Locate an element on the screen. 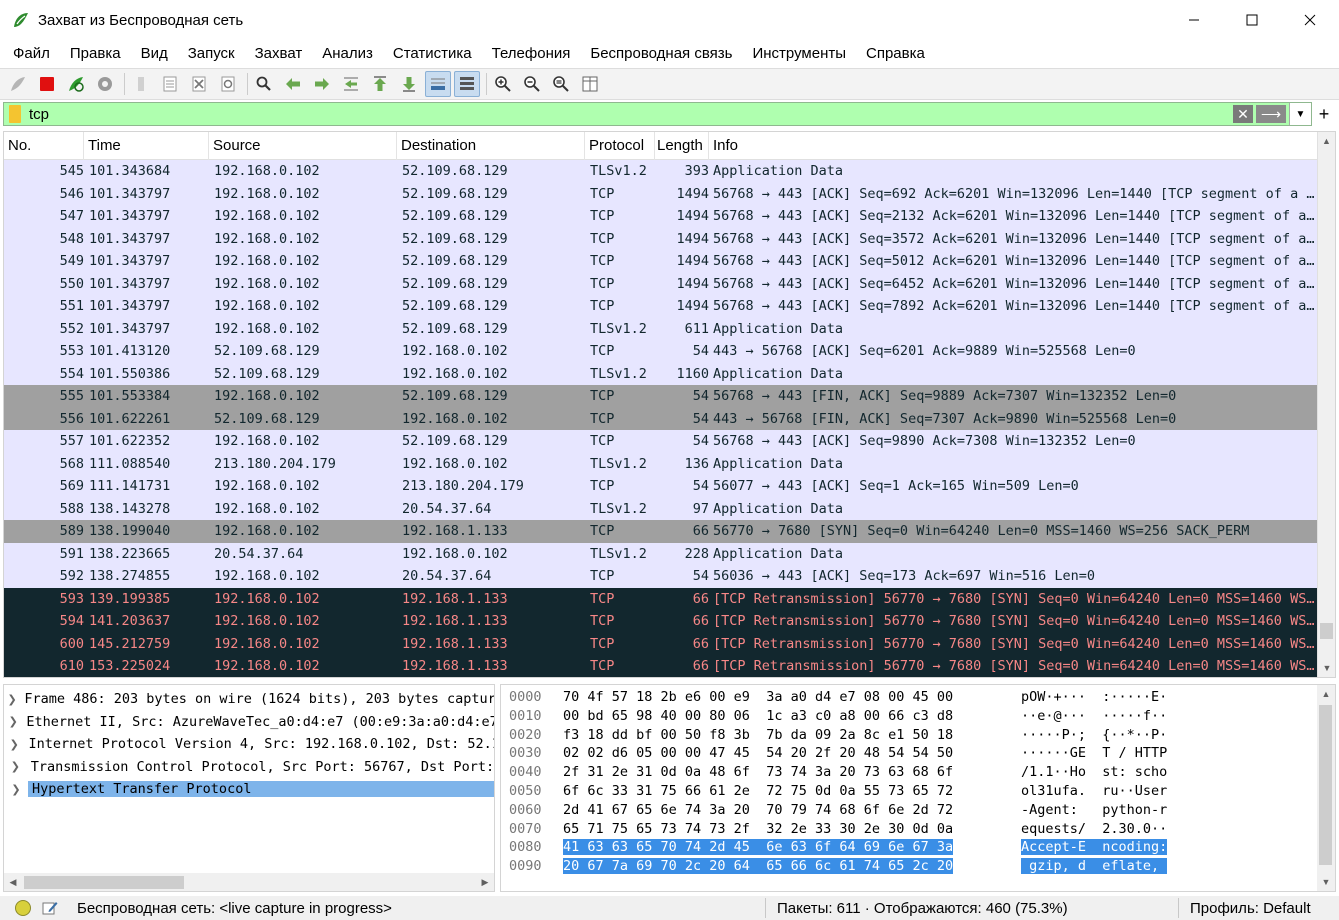 The width and height of the screenshot is (1339, 920). column-header-info: Info is located at coordinates (1022, 146).